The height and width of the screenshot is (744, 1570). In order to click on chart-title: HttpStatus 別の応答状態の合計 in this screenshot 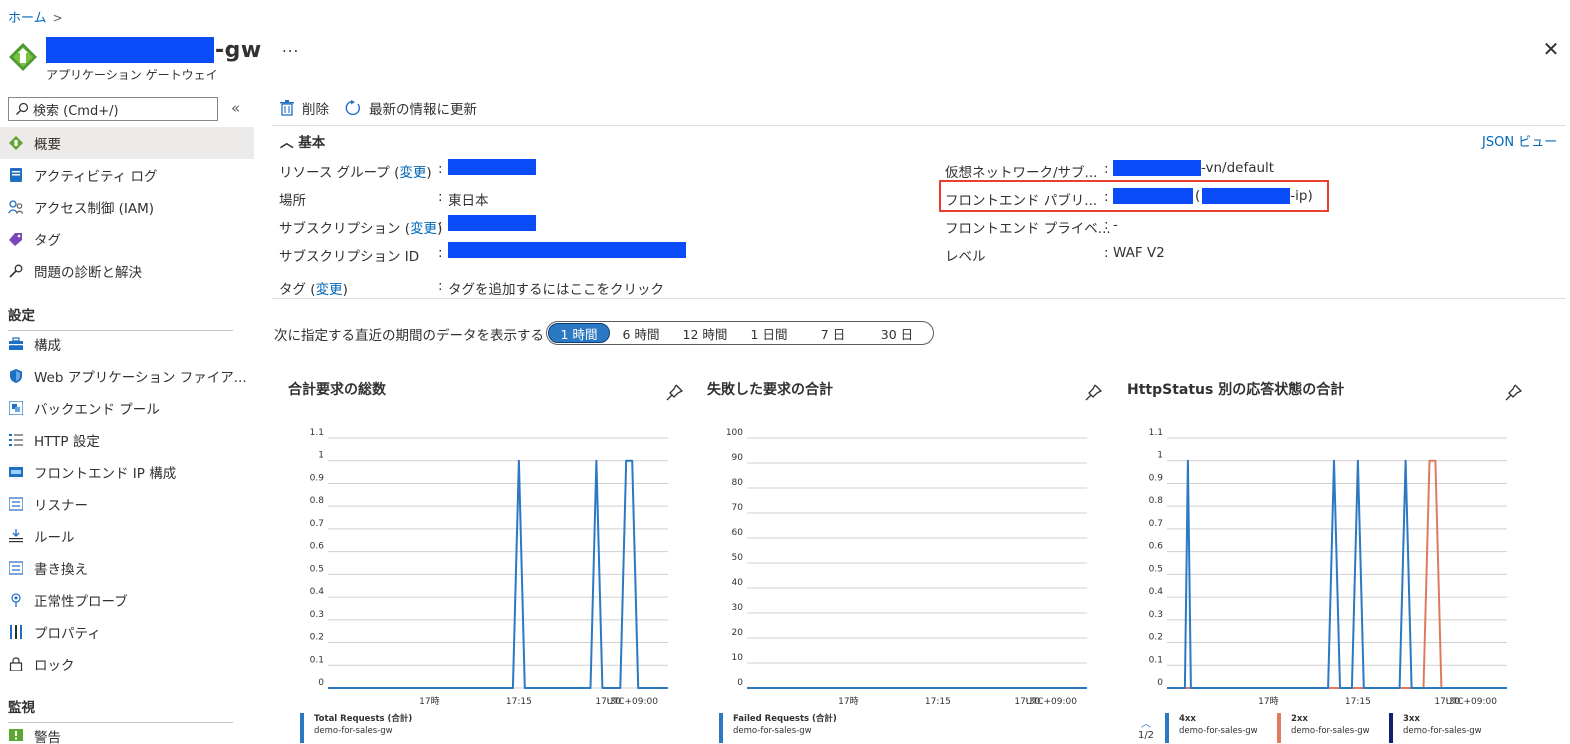, I will do `click(1236, 390)`.